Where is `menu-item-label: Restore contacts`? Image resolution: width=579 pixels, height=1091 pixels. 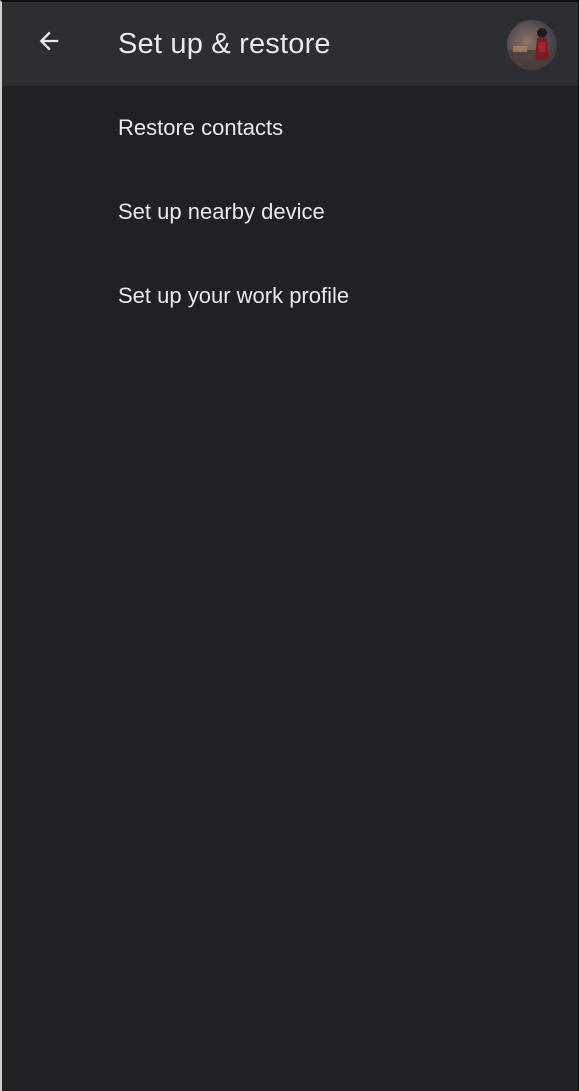
menu-item-label: Restore contacts is located at coordinates (201, 127).